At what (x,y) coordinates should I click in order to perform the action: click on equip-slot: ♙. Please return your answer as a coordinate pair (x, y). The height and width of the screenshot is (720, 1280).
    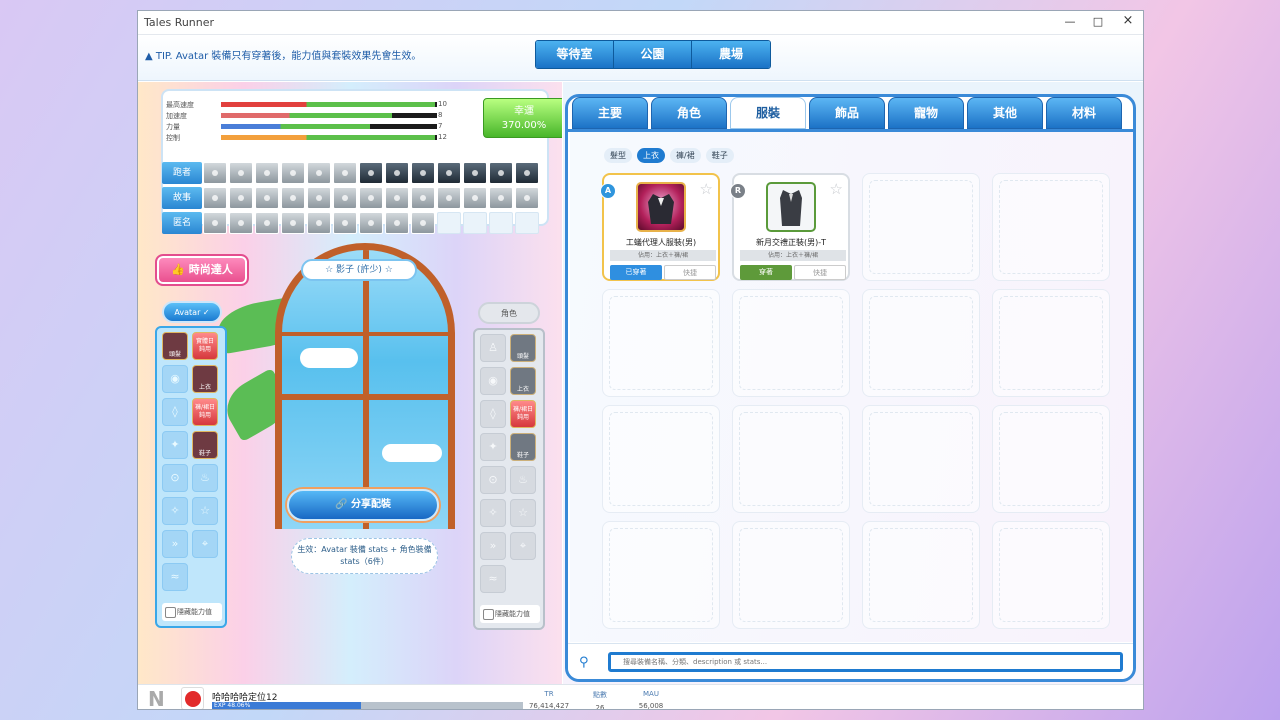
    Looking at the image, I should click on (493, 348).